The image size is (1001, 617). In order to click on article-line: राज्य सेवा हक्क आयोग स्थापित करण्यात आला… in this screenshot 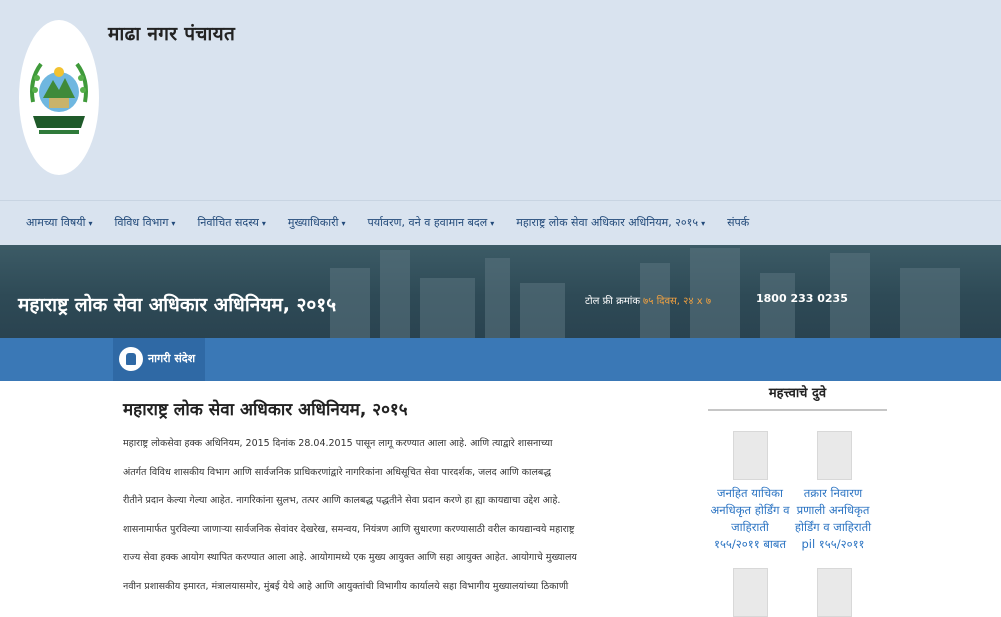, I will do `click(350, 557)`.